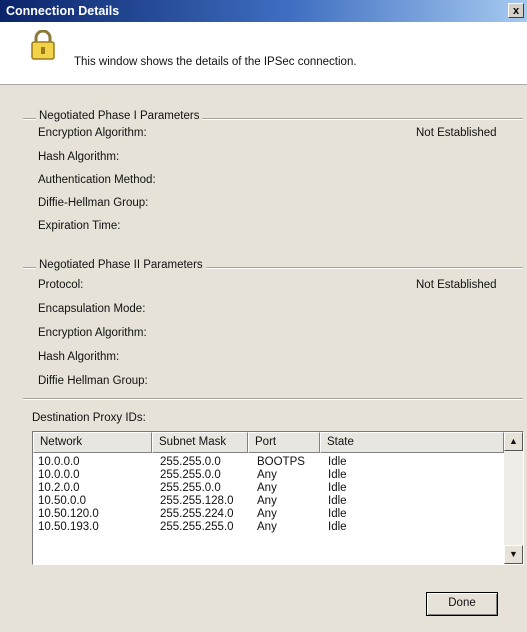  What do you see at coordinates (63, 11) in the screenshot?
I see `window-title: Connection Details` at bounding box center [63, 11].